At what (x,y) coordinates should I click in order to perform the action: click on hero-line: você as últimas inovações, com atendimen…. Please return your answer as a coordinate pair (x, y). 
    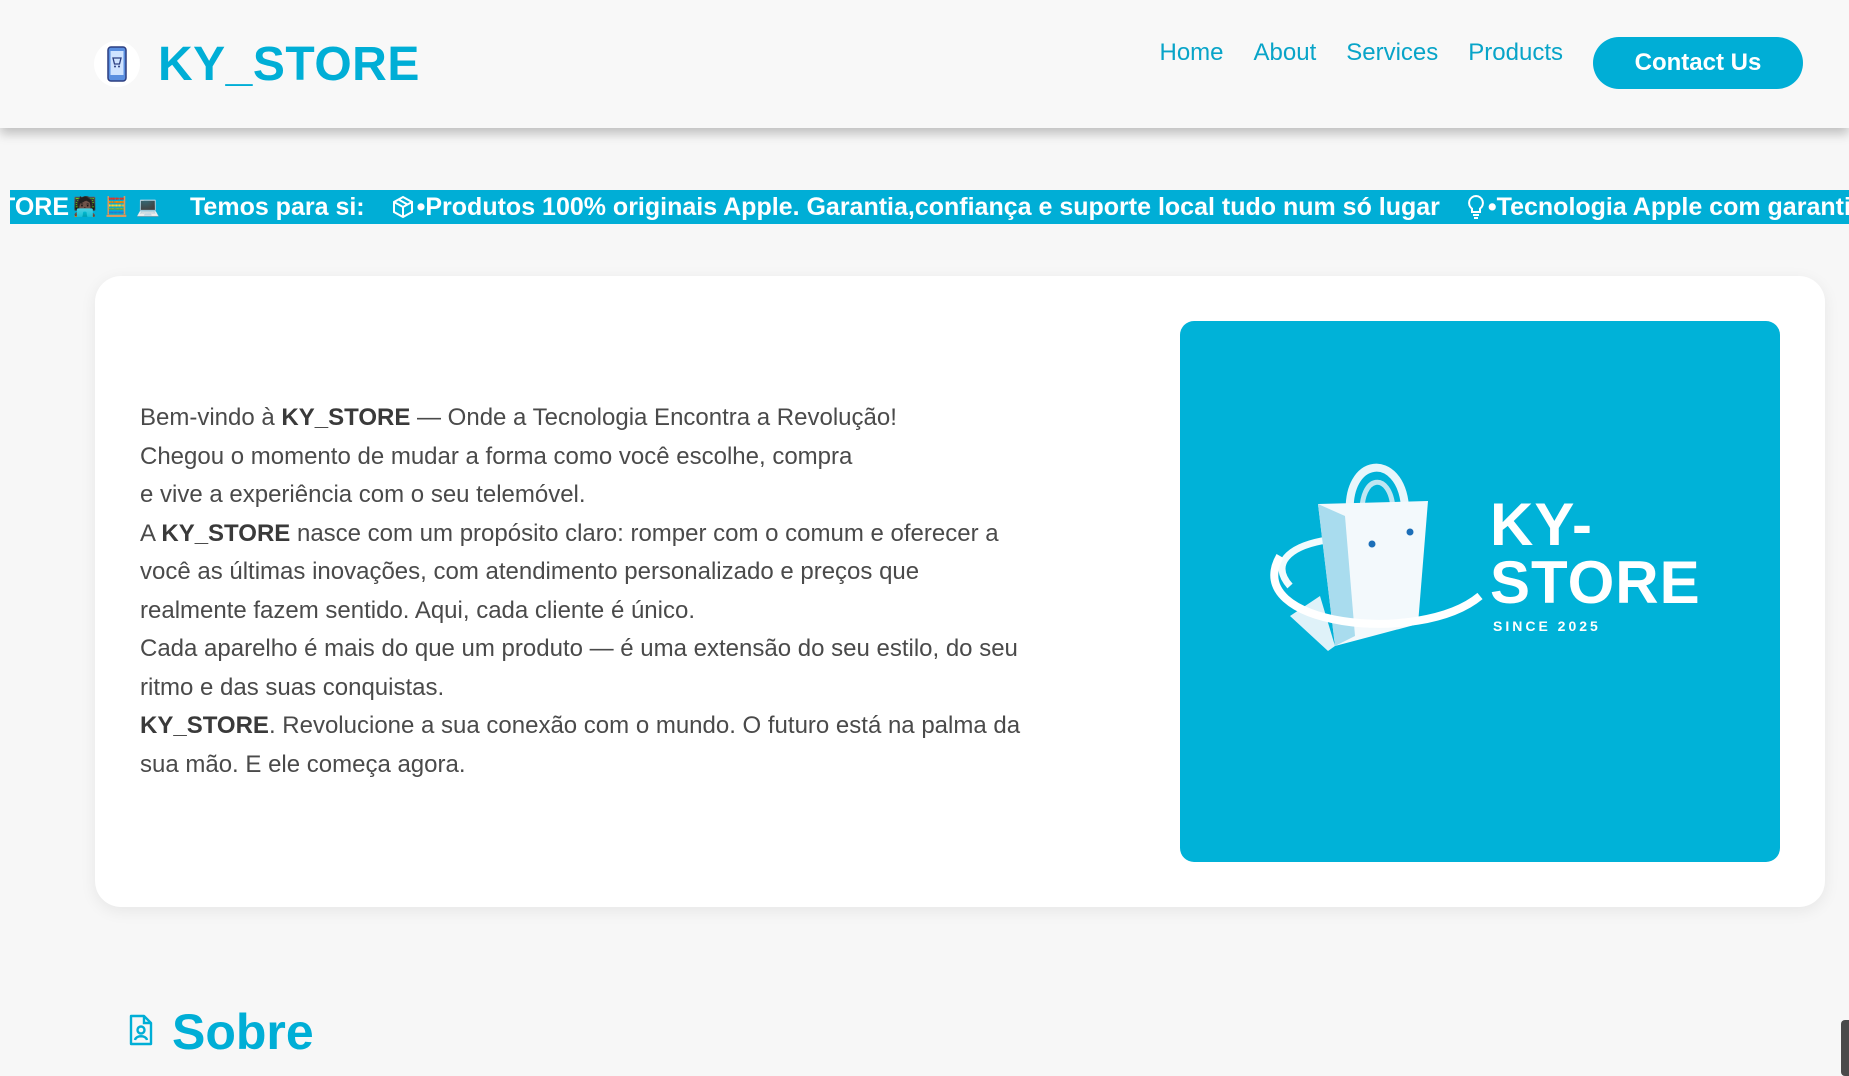
    Looking at the image, I should click on (530, 571).